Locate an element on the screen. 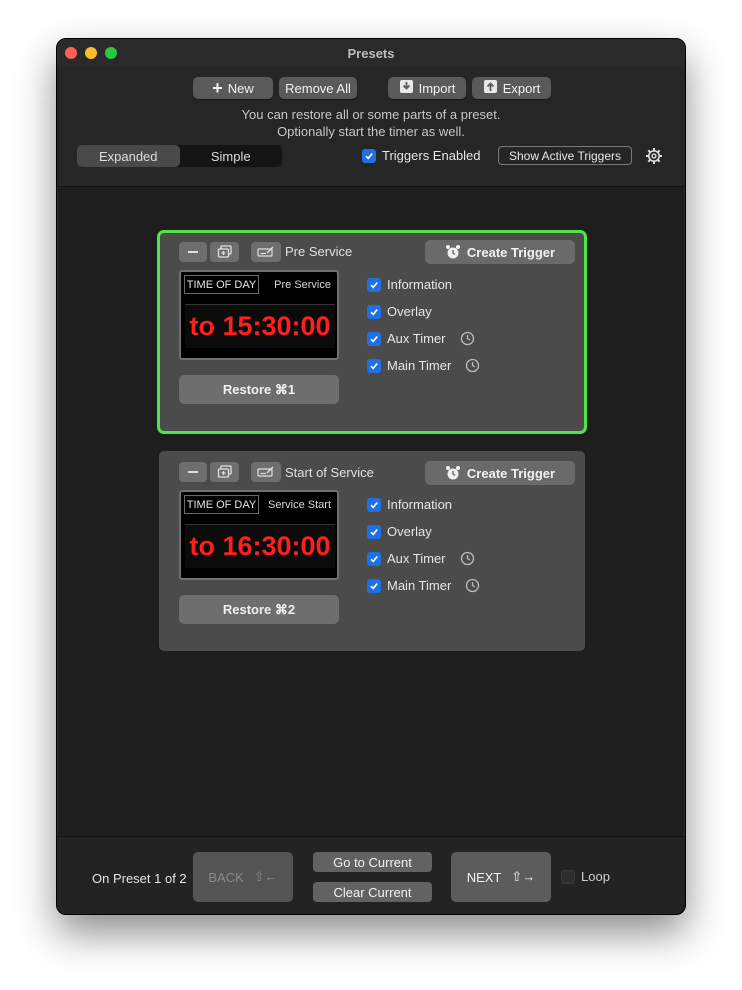 The height and width of the screenshot is (990, 742). simple-segment: Simple is located at coordinates (231, 156).